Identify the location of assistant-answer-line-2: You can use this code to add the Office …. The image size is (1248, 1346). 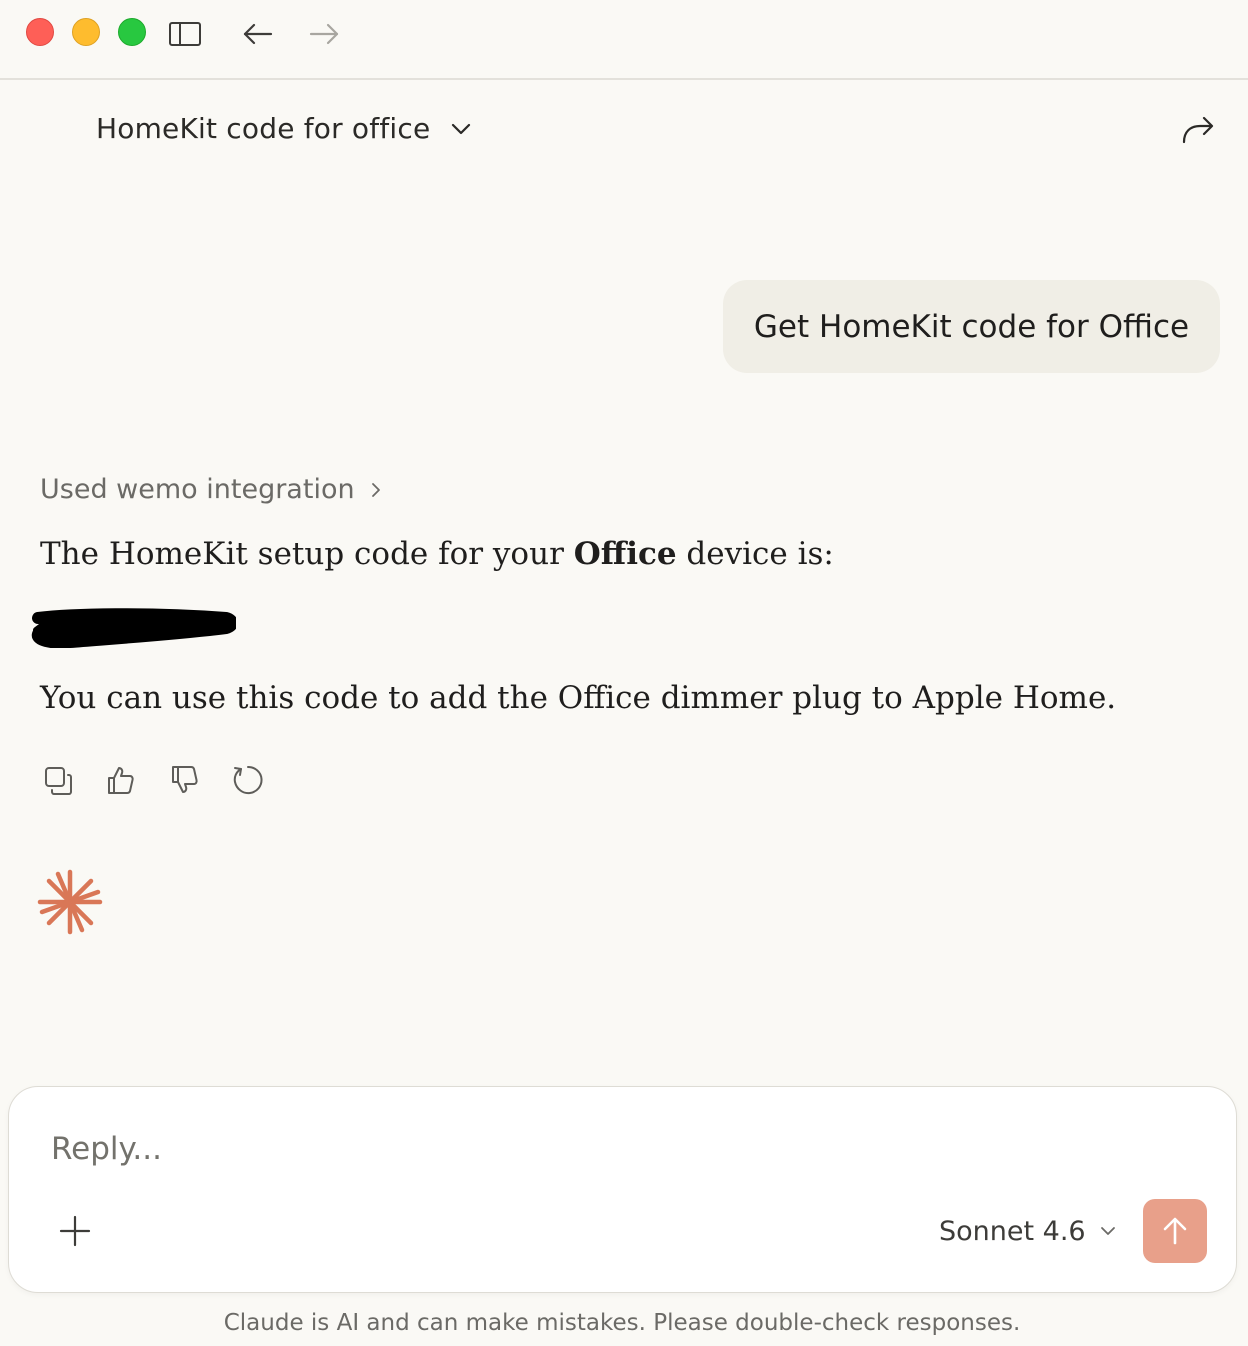
(578, 698).